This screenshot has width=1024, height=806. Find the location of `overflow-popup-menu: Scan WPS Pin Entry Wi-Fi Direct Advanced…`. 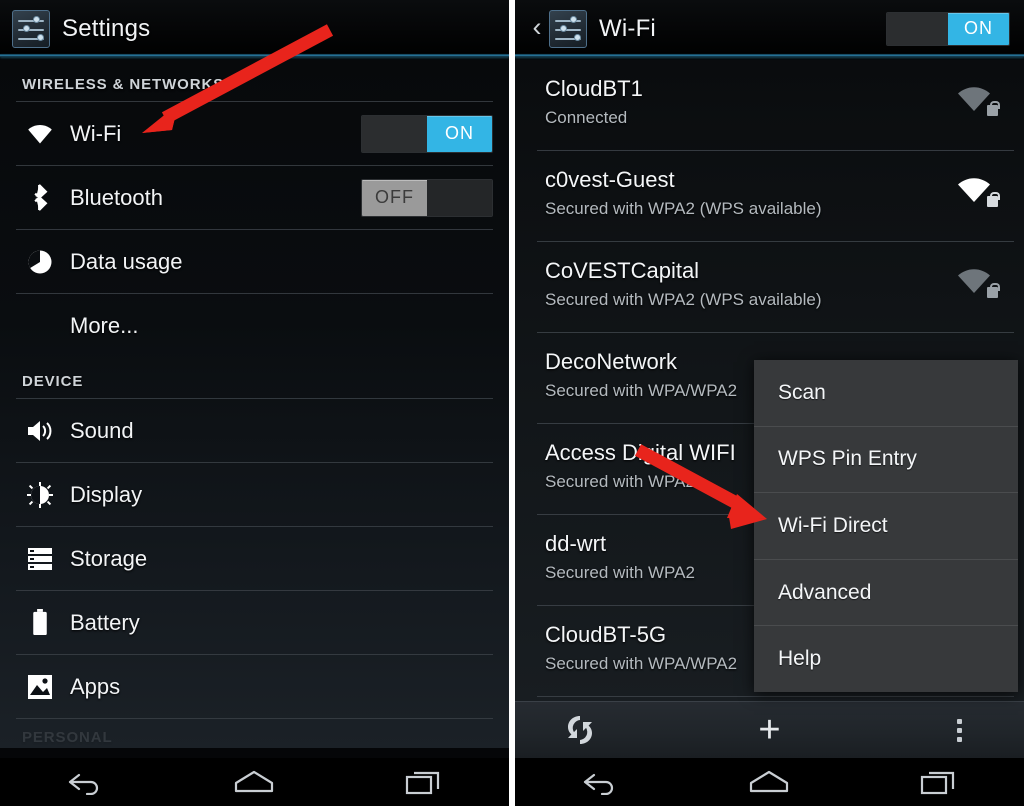

overflow-popup-menu: Scan WPS Pin Entry Wi-Fi Direct Advanced… is located at coordinates (886, 526).